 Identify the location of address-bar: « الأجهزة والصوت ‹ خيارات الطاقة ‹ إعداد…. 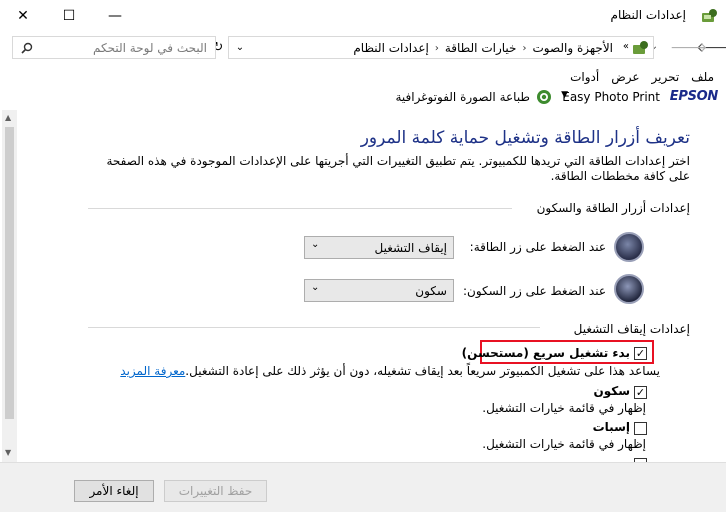
(433, 47).